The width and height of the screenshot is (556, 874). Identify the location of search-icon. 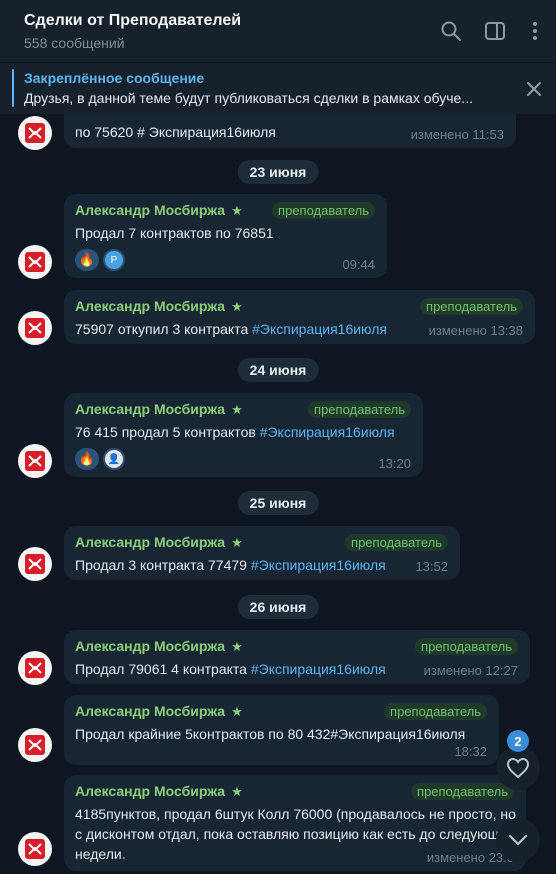
(451, 31).